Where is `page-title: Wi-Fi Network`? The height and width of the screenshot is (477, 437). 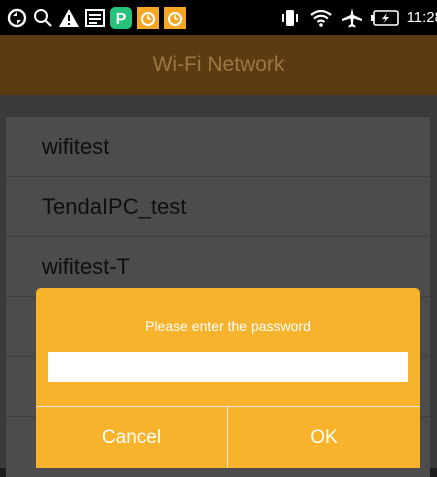 page-title: Wi-Fi Network is located at coordinates (218, 64).